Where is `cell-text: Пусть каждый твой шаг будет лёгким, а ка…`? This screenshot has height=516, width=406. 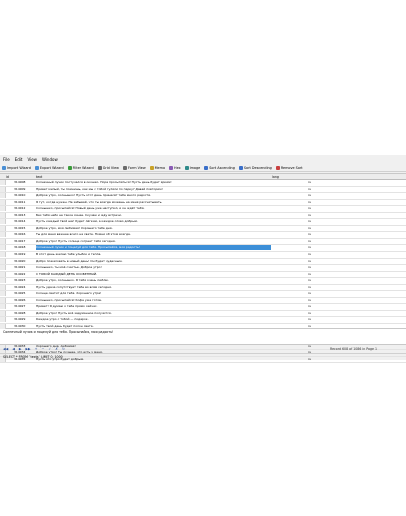
cell-text: Пусть каждый твой шаг будет лёгким, а ка… is located at coordinates (153, 221).